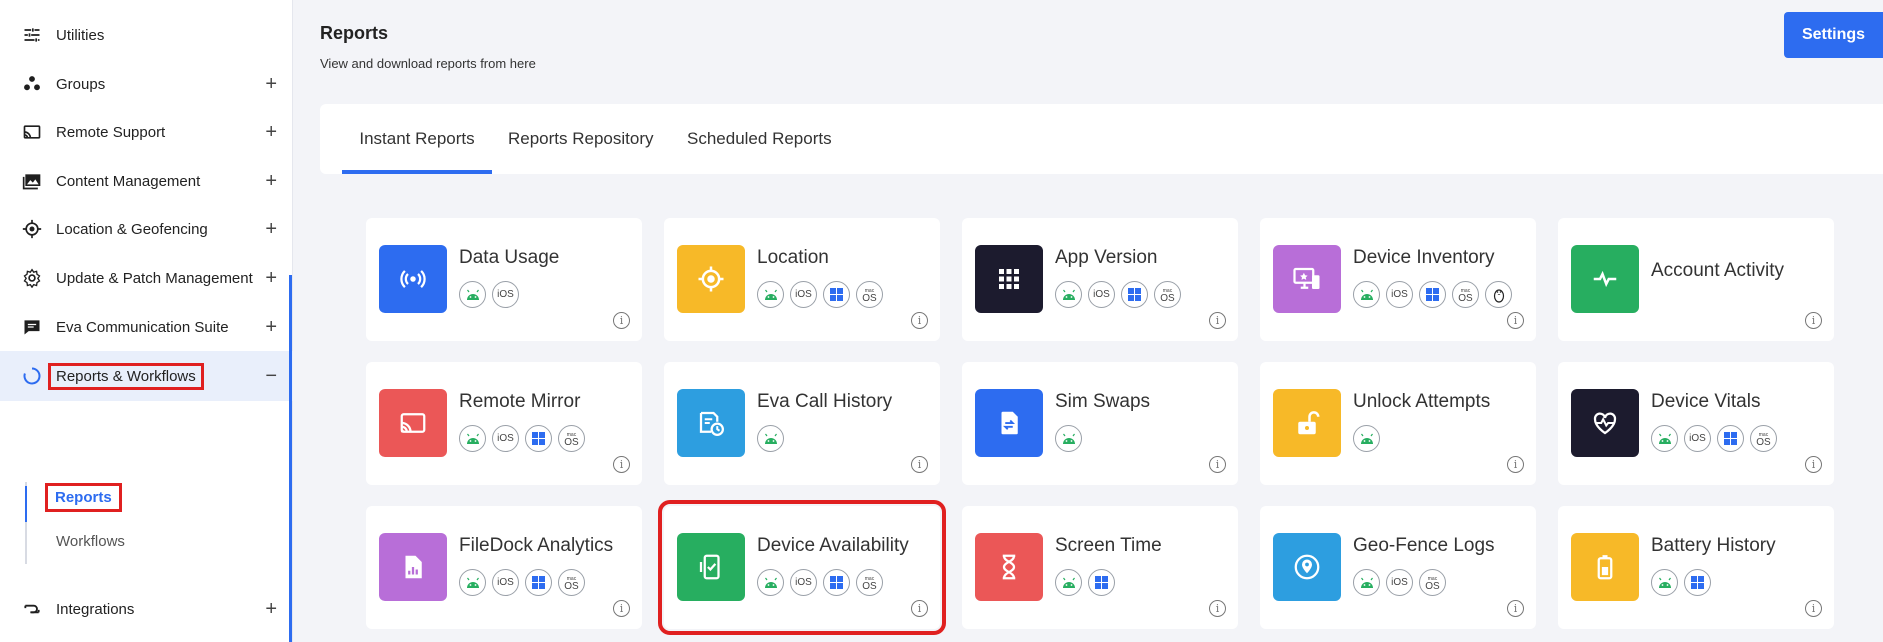 The width and height of the screenshot is (1883, 642). Describe the element at coordinates (417, 139) in the screenshot. I see `tab-instant-reports: Instant Reports` at that location.